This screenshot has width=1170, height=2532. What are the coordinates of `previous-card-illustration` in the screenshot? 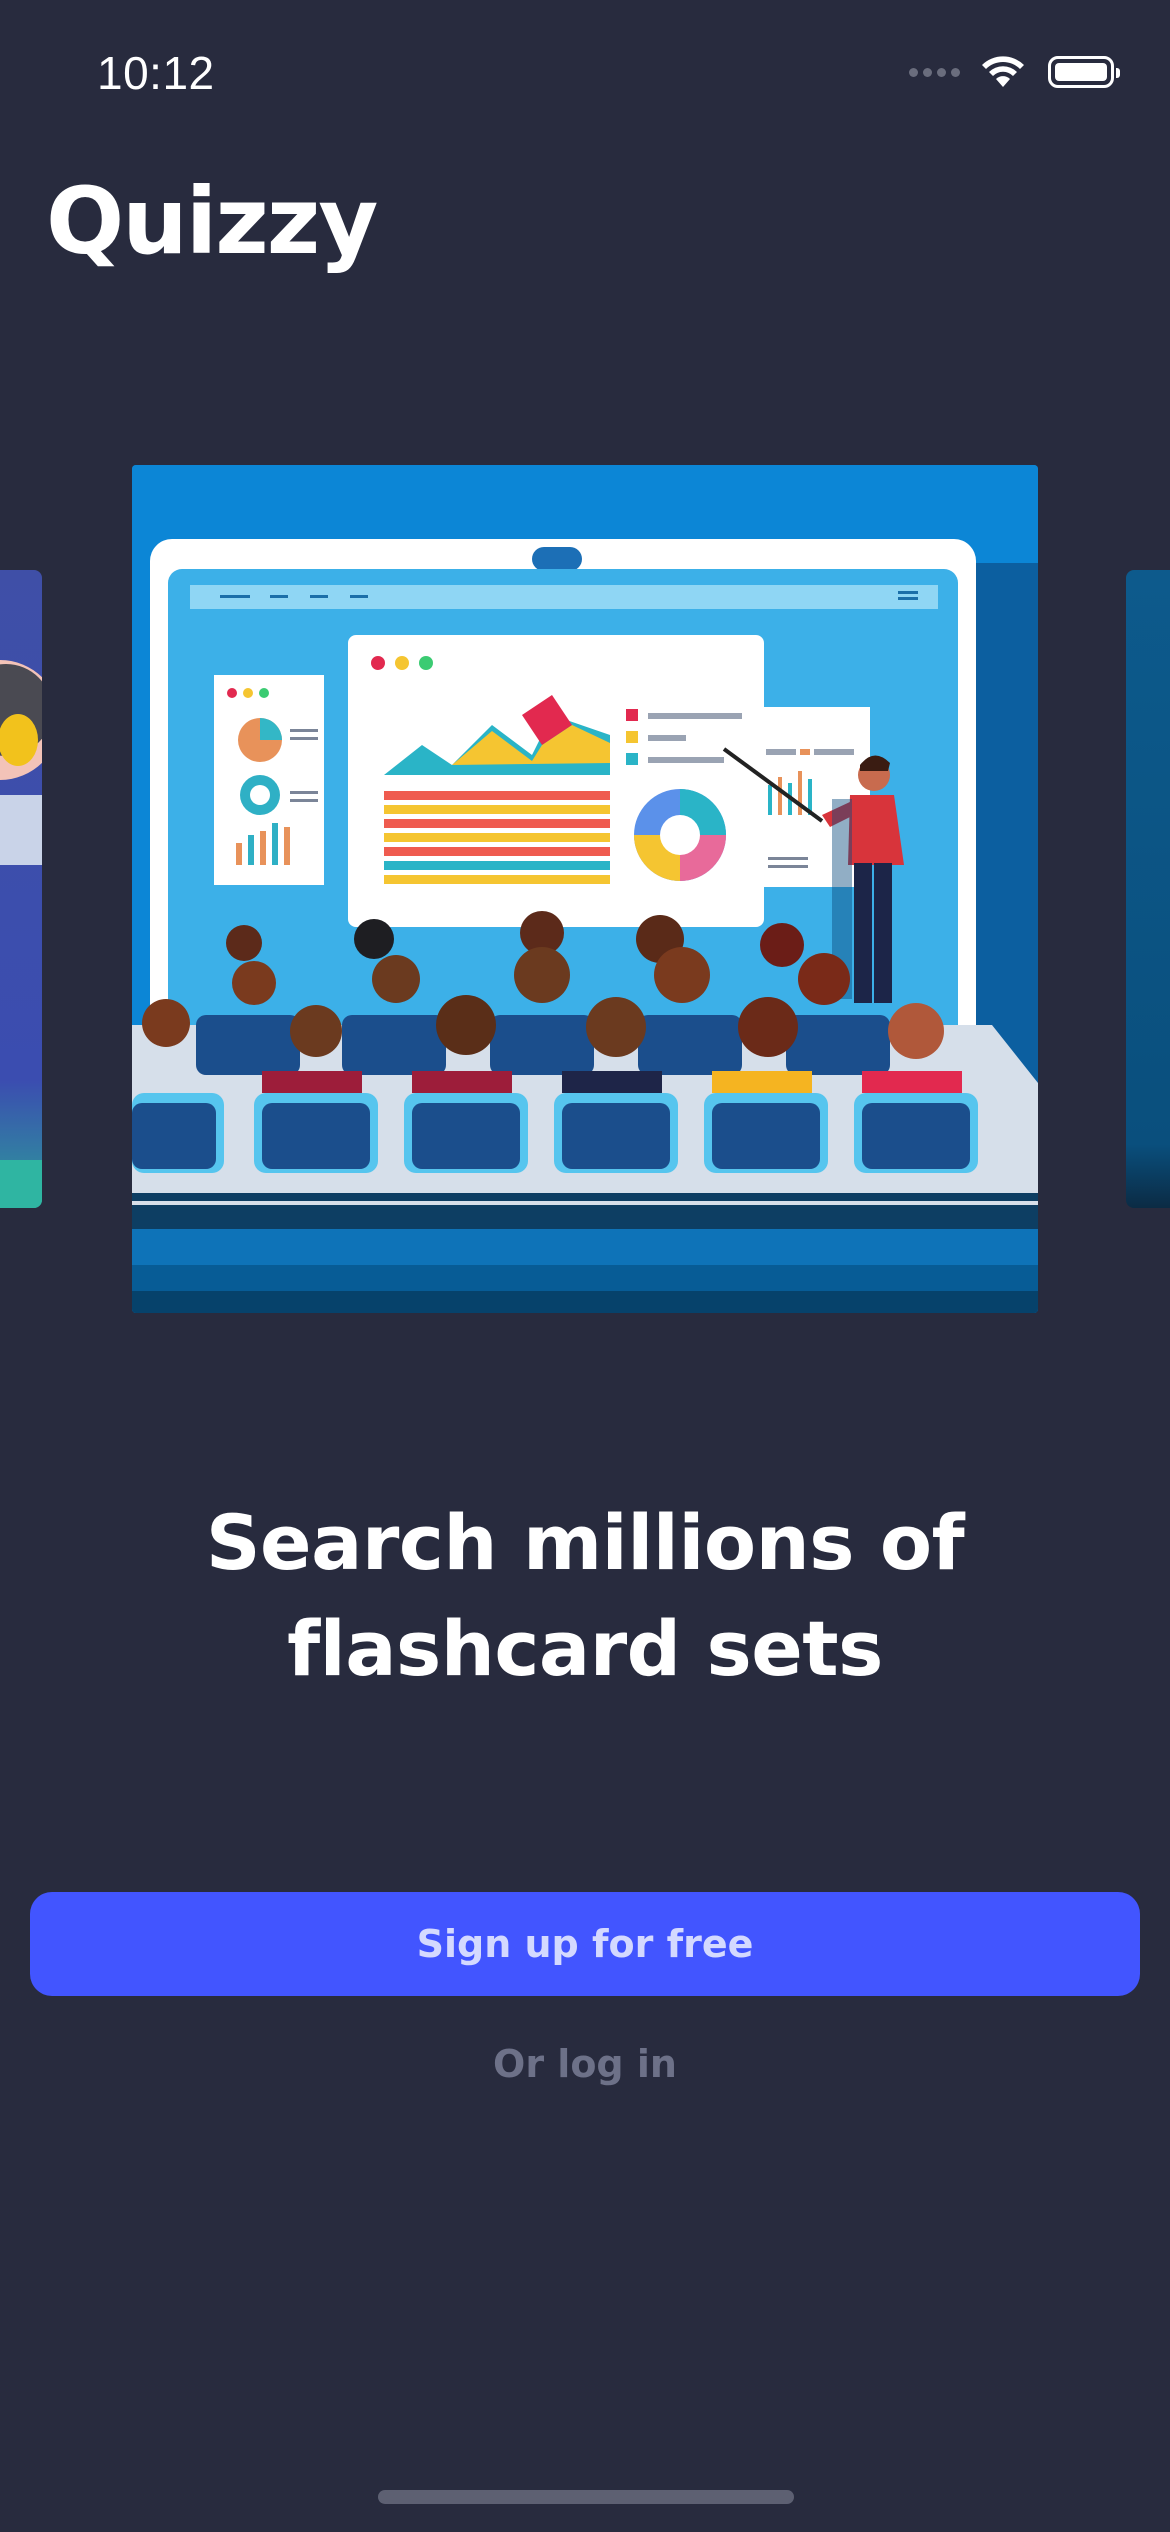 It's located at (21, 934).